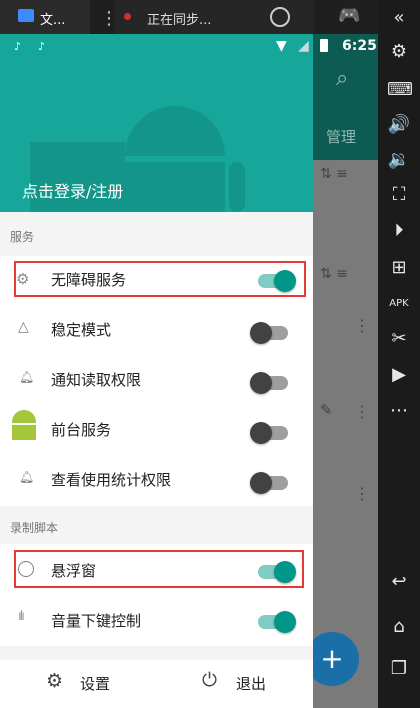 The width and height of the screenshot is (420, 708). I want to click on exit-button: ⏻ 退出, so click(251, 683).